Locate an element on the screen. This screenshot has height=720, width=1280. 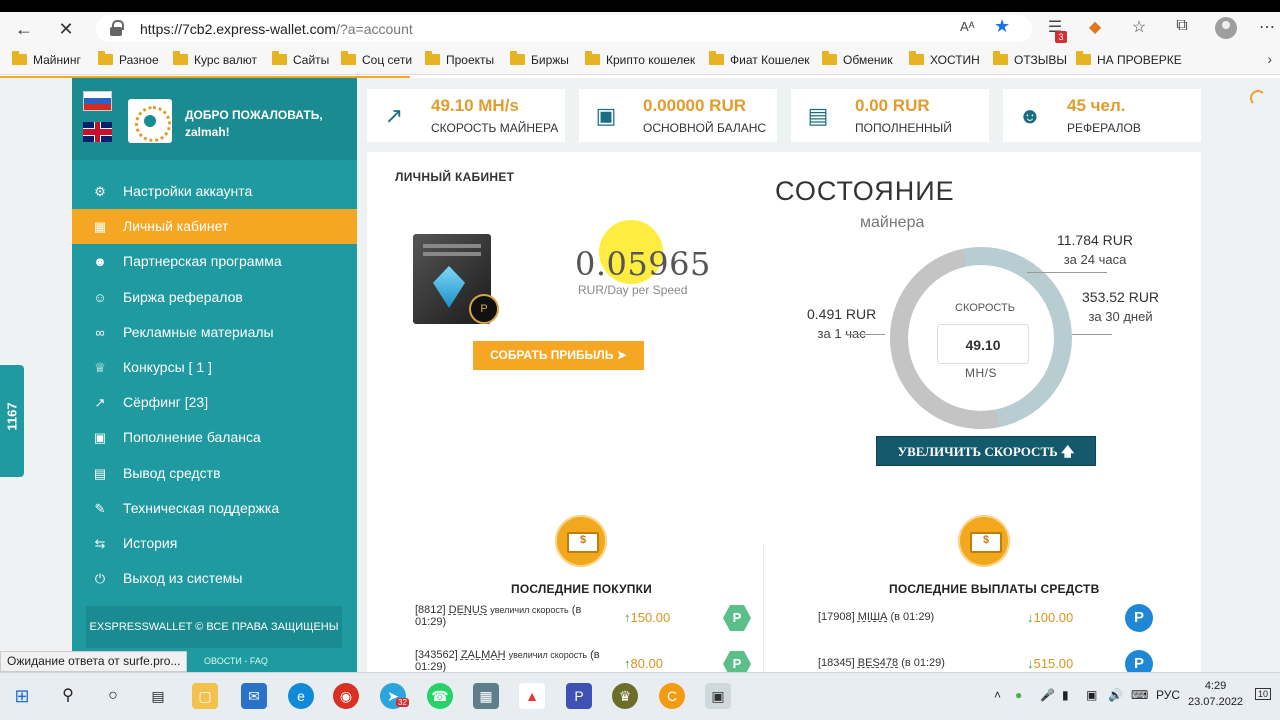
miner-server-image: P is located at coordinates (456, 279).